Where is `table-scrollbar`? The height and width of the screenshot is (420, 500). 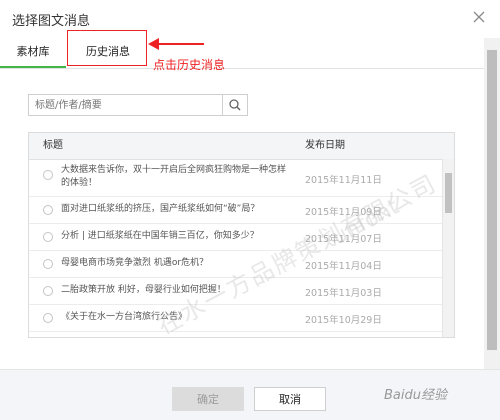
table-scrollbar is located at coordinates (448, 248).